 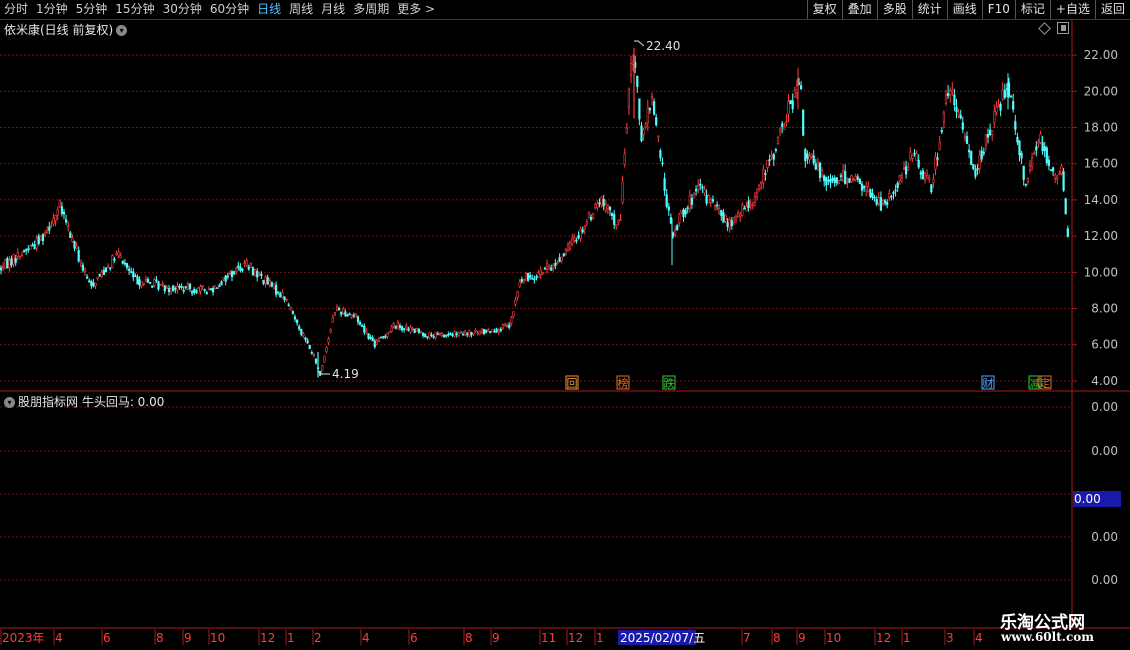 I want to click on date-label: 1, so click(x=600, y=638).